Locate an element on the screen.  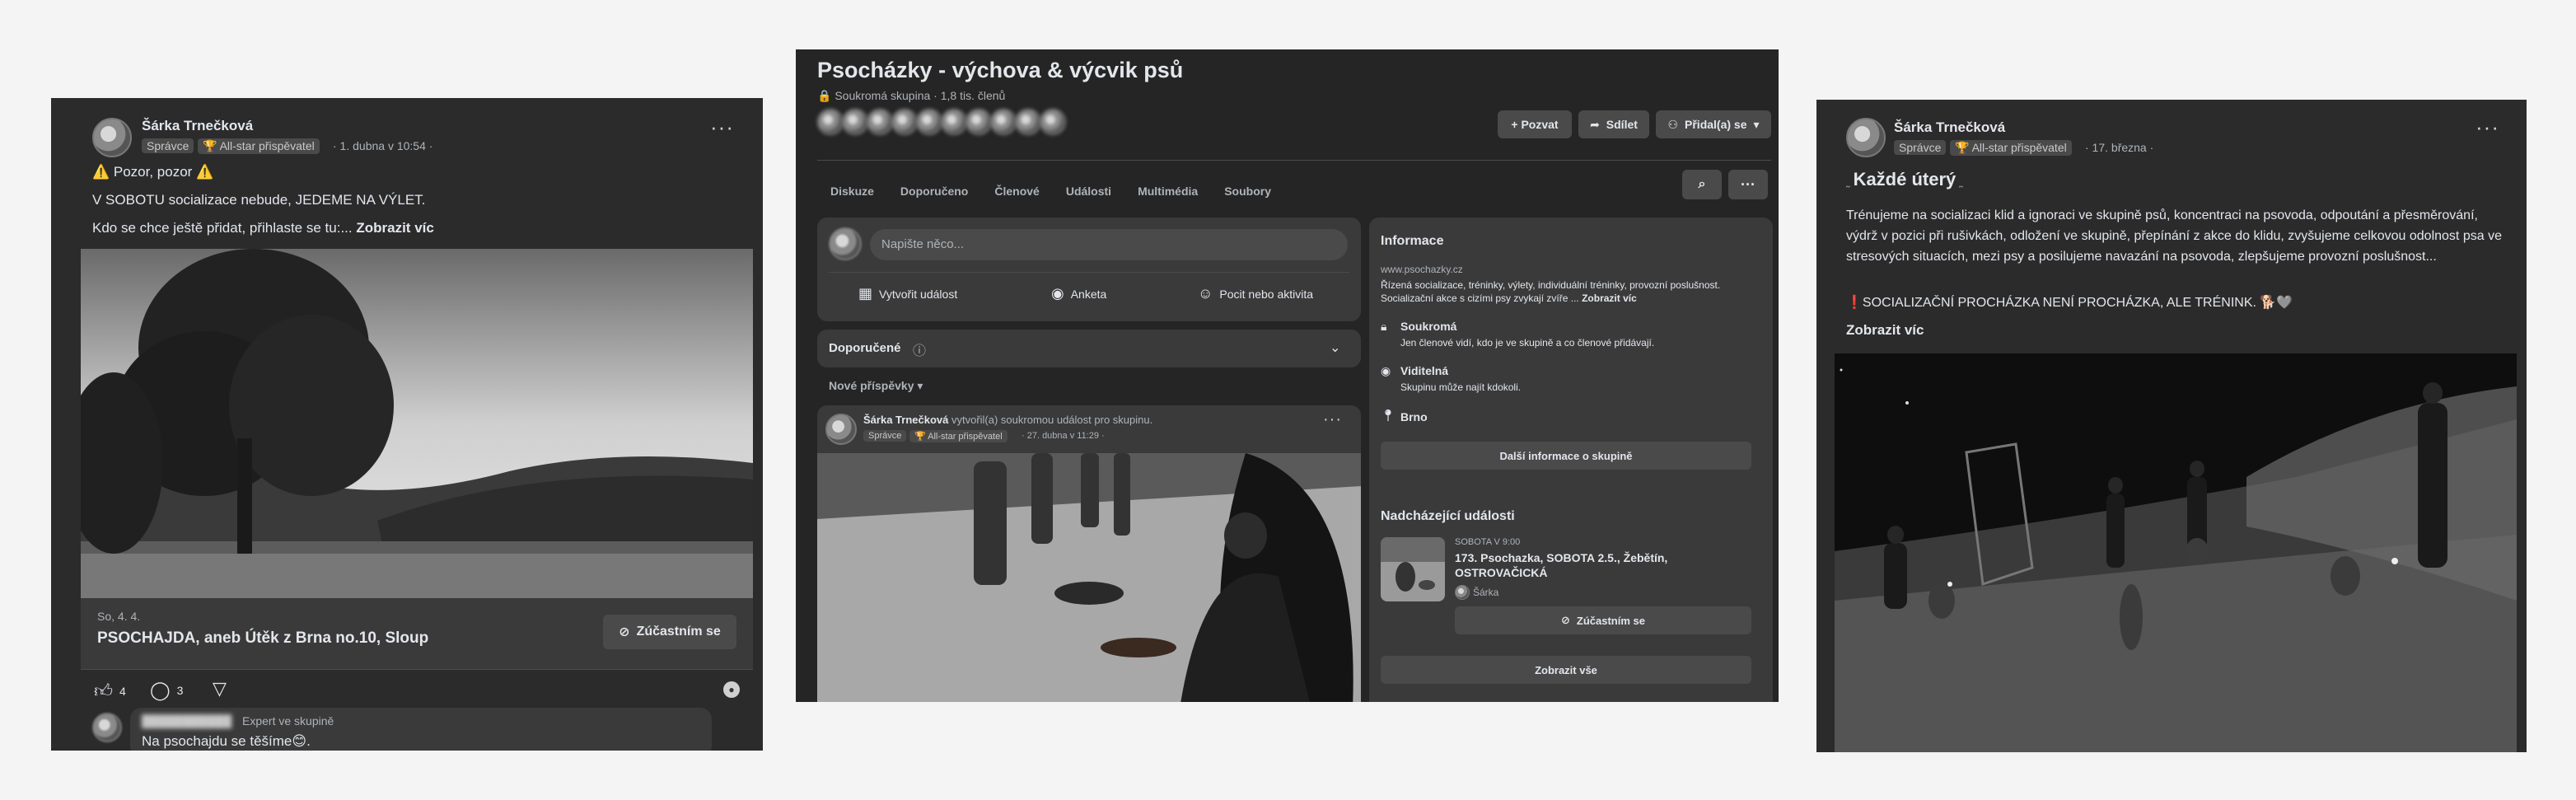
share-arrow-icon: ➦ is located at coordinates (1595, 124).